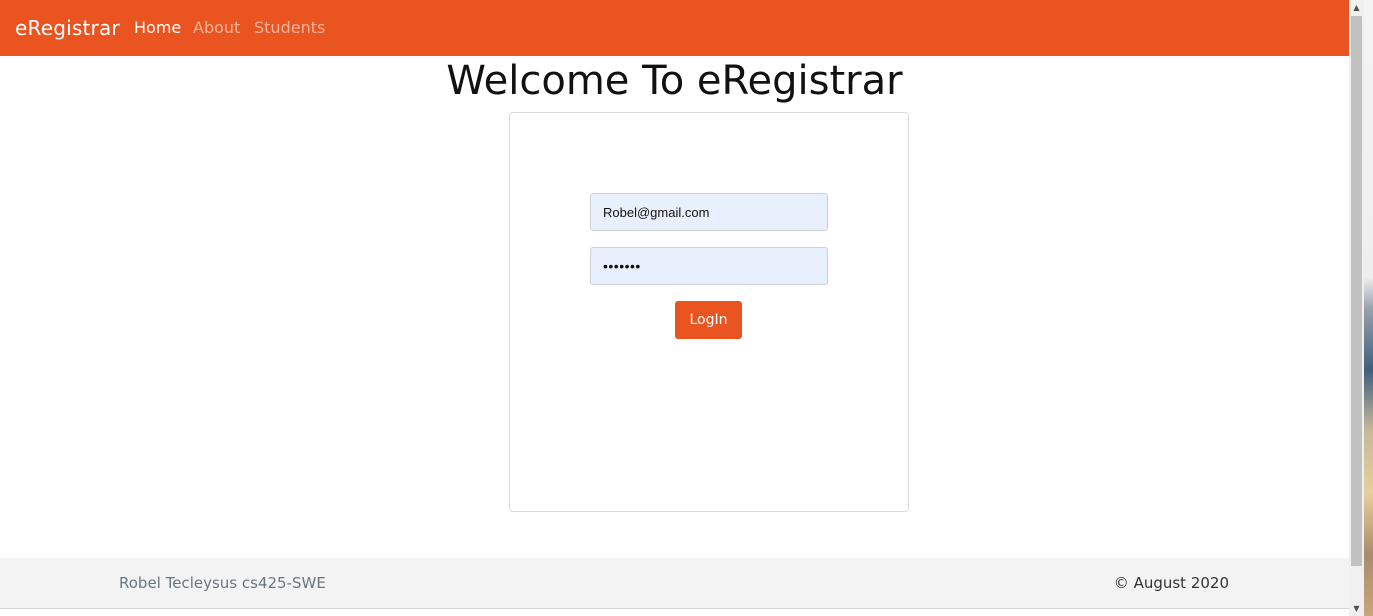  What do you see at coordinates (708, 320) in the screenshot?
I see `login-button: LogIn` at bounding box center [708, 320].